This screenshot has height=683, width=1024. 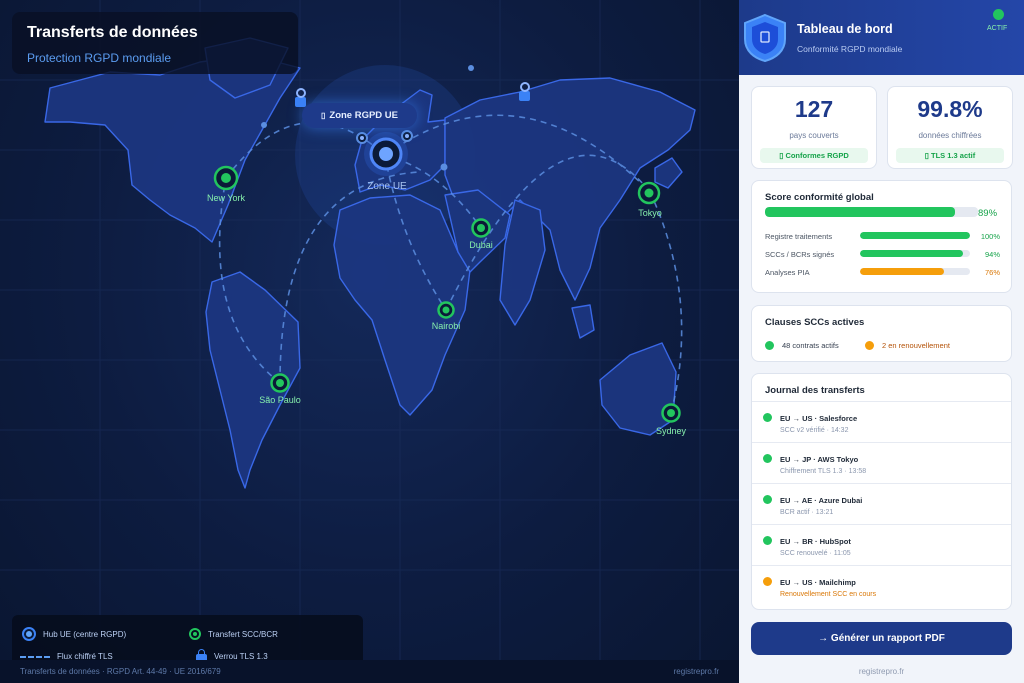 I want to click on hub-icon, so click(x=29, y=634).